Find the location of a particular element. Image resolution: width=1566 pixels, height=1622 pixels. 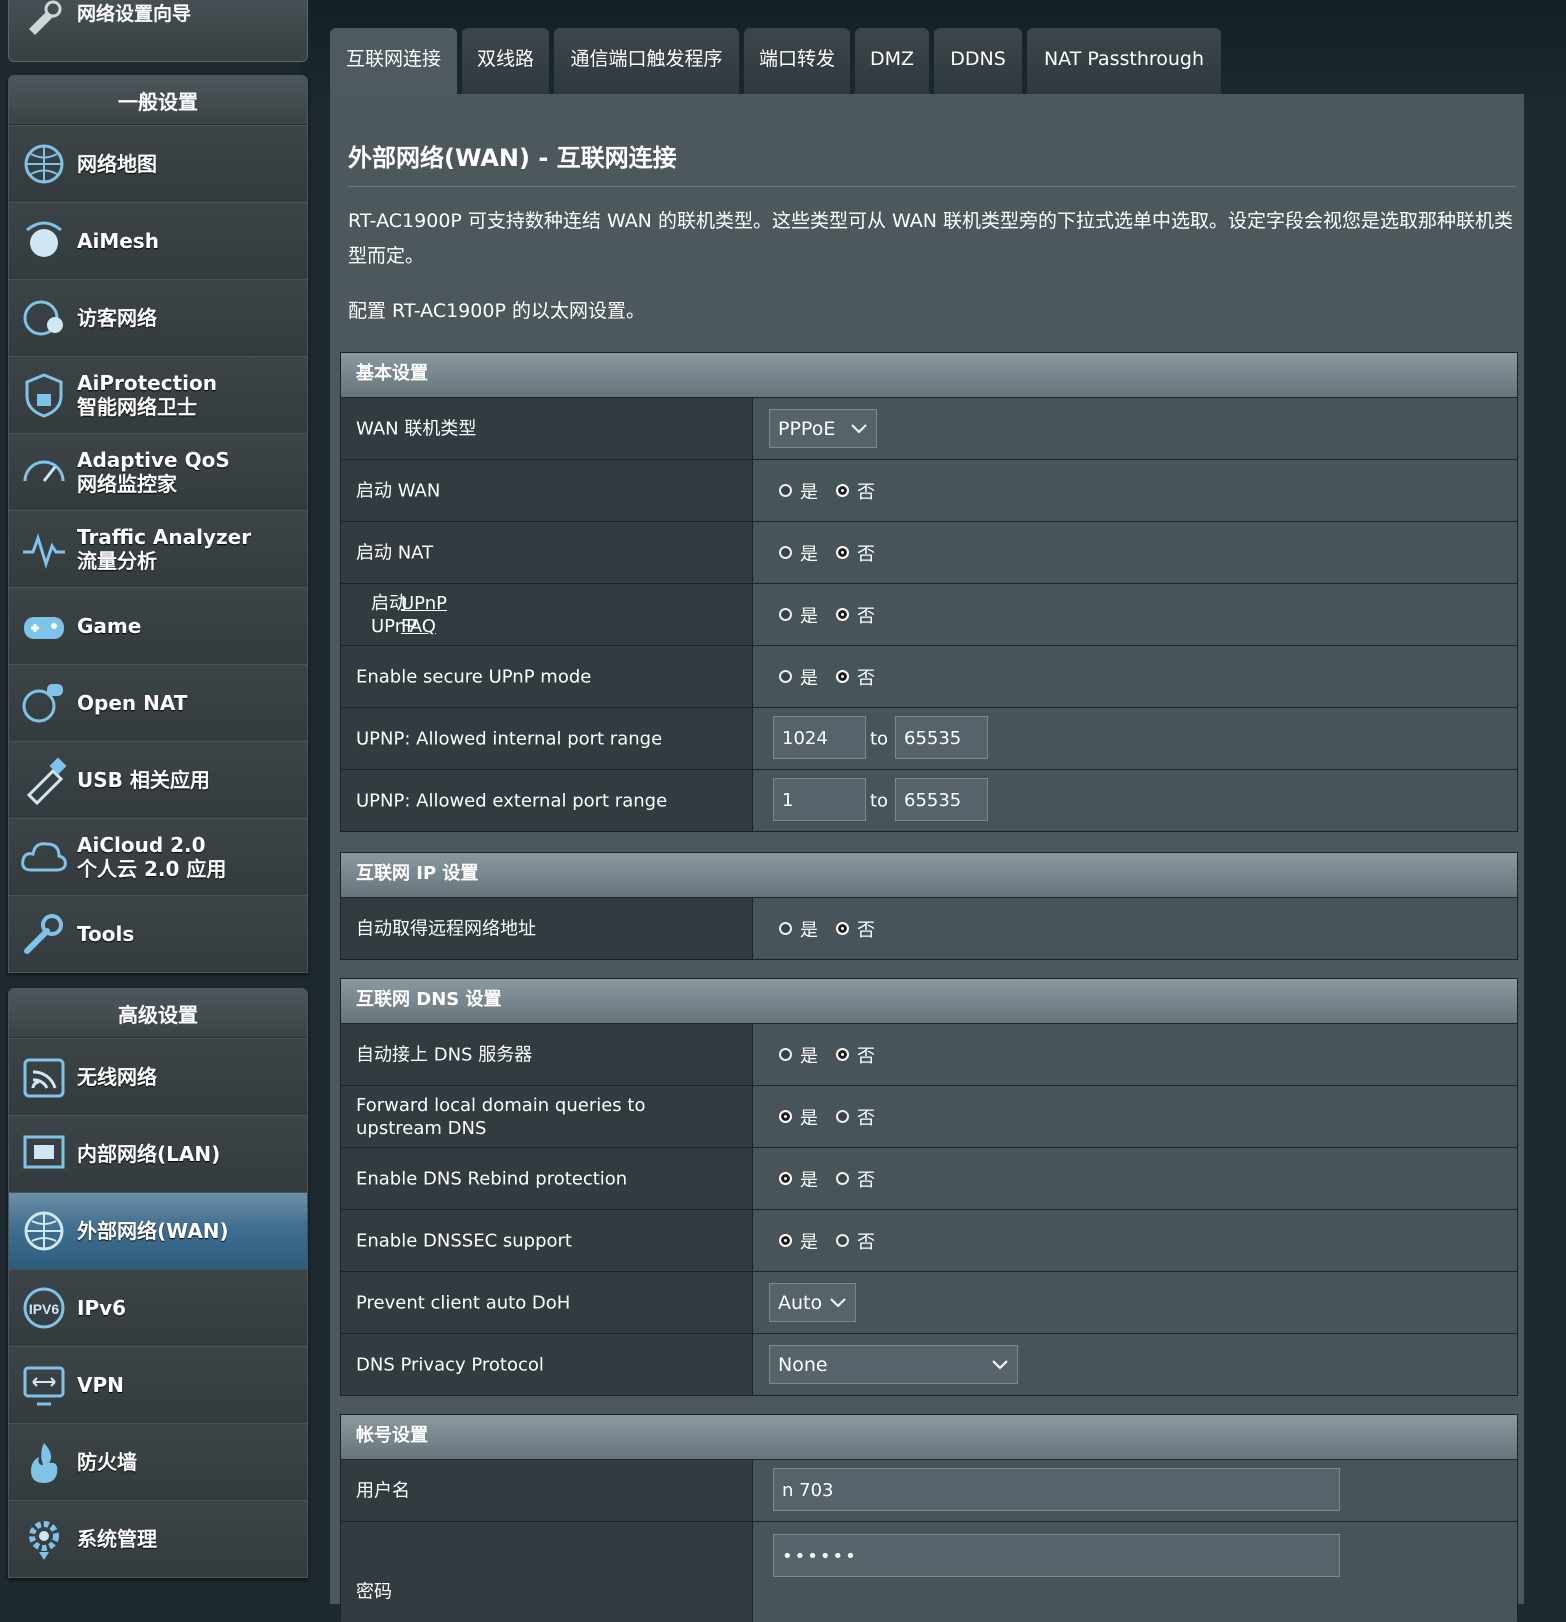

sidebar-item-label: Open NAT is located at coordinates (132, 703).